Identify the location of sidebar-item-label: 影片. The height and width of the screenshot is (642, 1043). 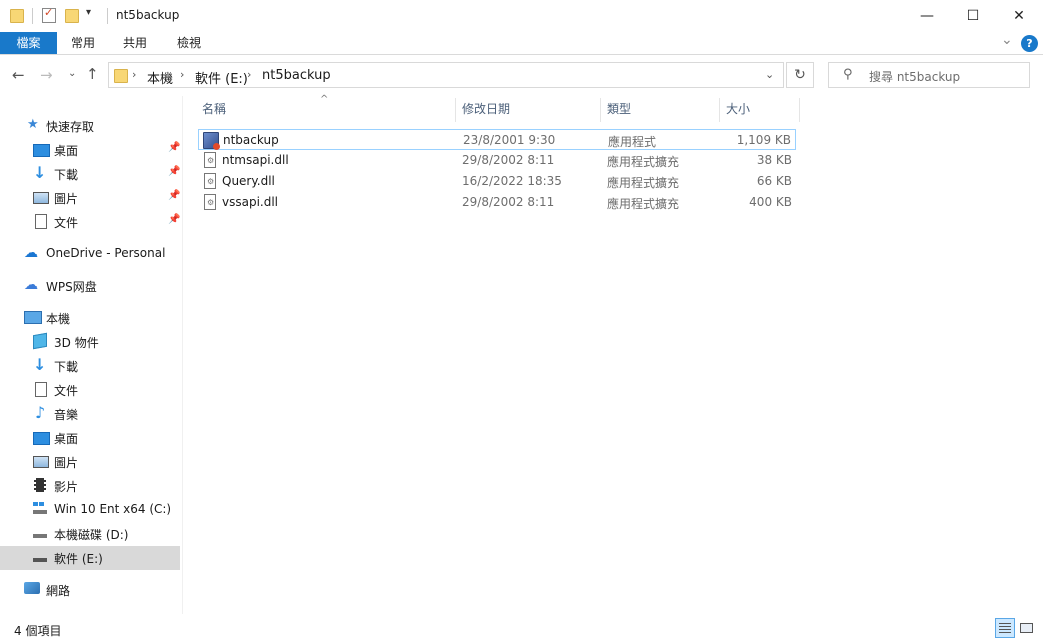
(66, 487).